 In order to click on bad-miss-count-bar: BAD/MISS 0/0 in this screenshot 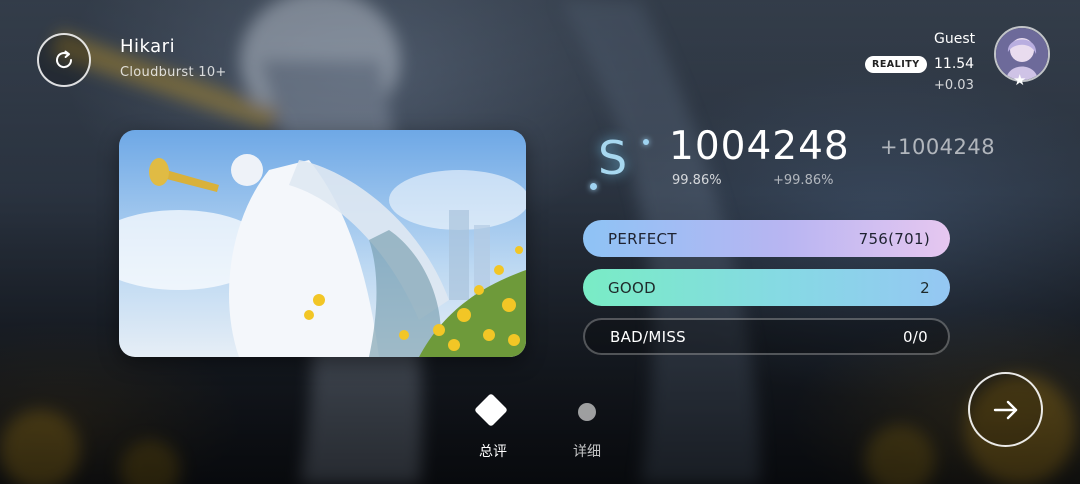, I will do `click(766, 336)`.